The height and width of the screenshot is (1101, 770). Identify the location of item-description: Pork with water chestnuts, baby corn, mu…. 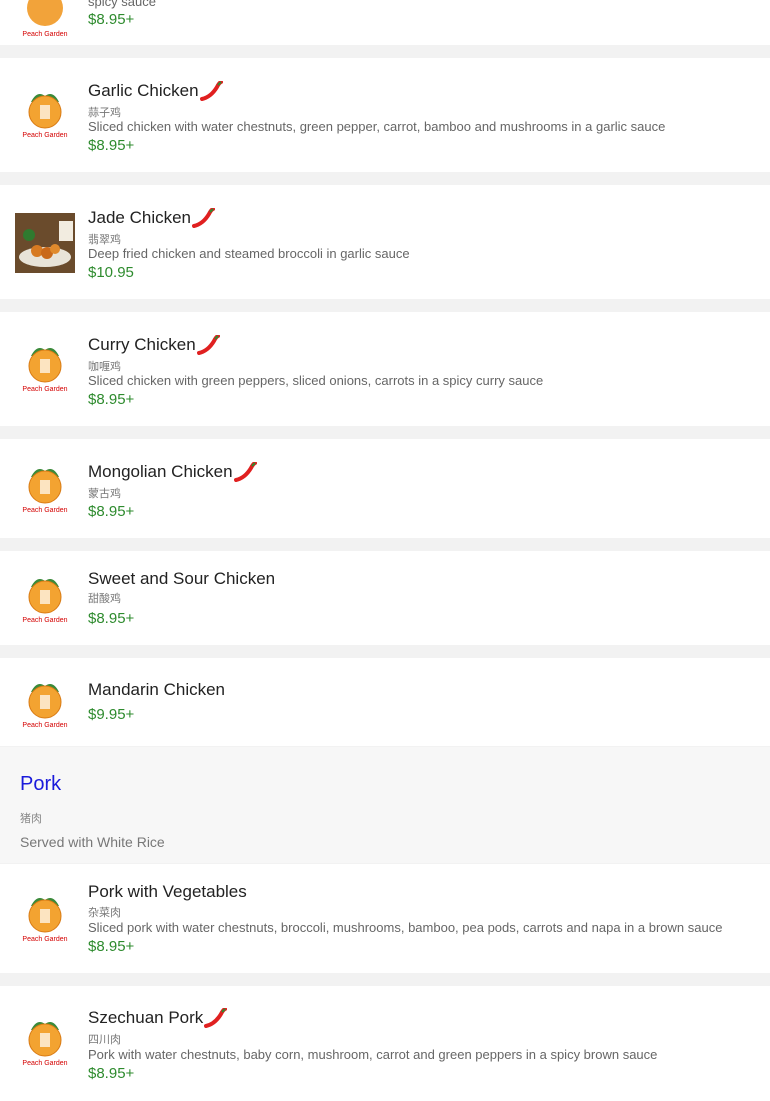
(373, 1054).